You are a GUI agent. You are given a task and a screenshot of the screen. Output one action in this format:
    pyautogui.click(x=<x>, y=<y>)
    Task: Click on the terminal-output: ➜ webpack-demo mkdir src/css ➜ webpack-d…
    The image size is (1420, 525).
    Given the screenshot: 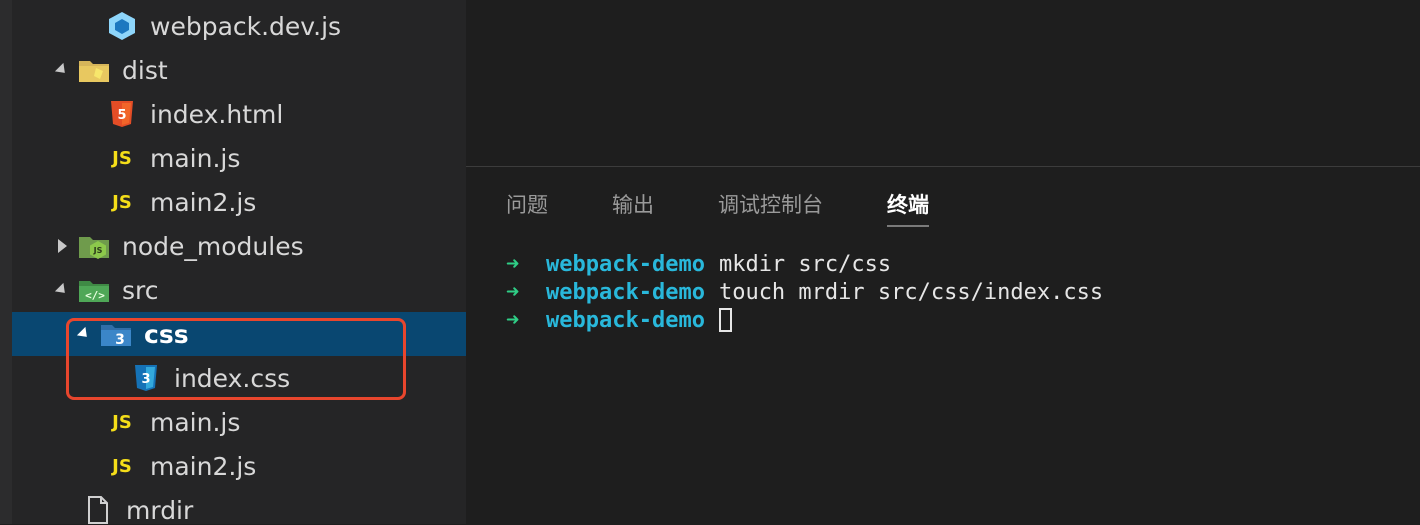 What is the action you would take?
    pyautogui.click(x=804, y=293)
    